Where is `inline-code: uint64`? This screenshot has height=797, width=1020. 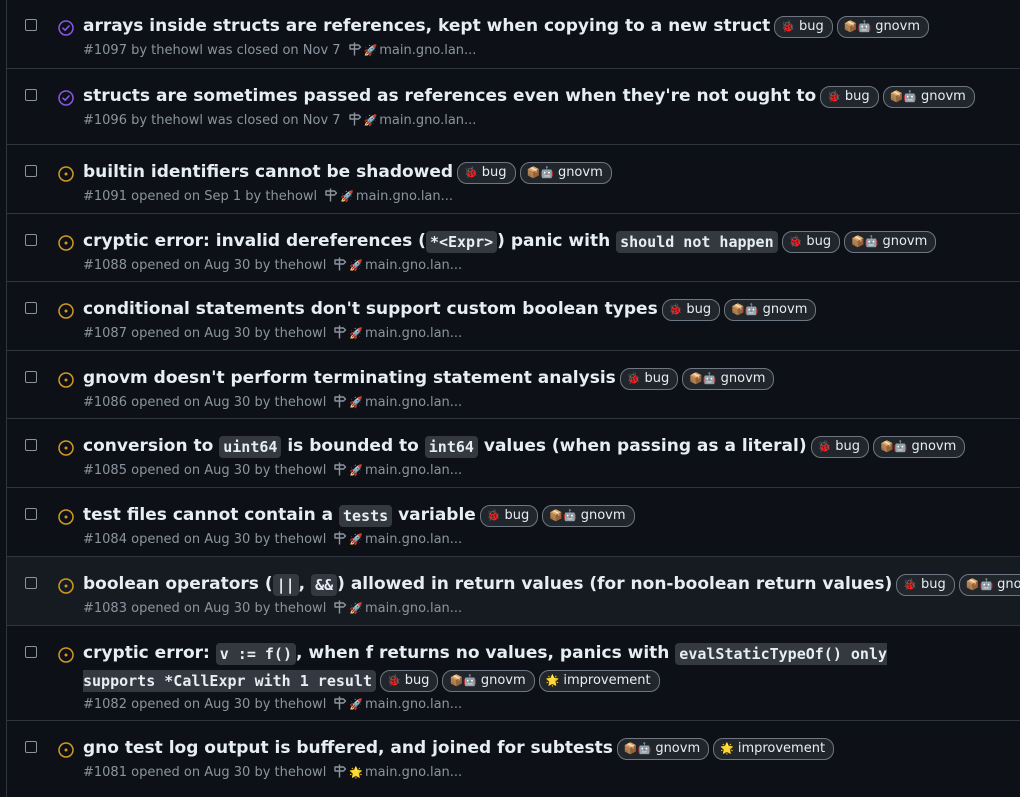
inline-code: uint64 is located at coordinates (250, 446).